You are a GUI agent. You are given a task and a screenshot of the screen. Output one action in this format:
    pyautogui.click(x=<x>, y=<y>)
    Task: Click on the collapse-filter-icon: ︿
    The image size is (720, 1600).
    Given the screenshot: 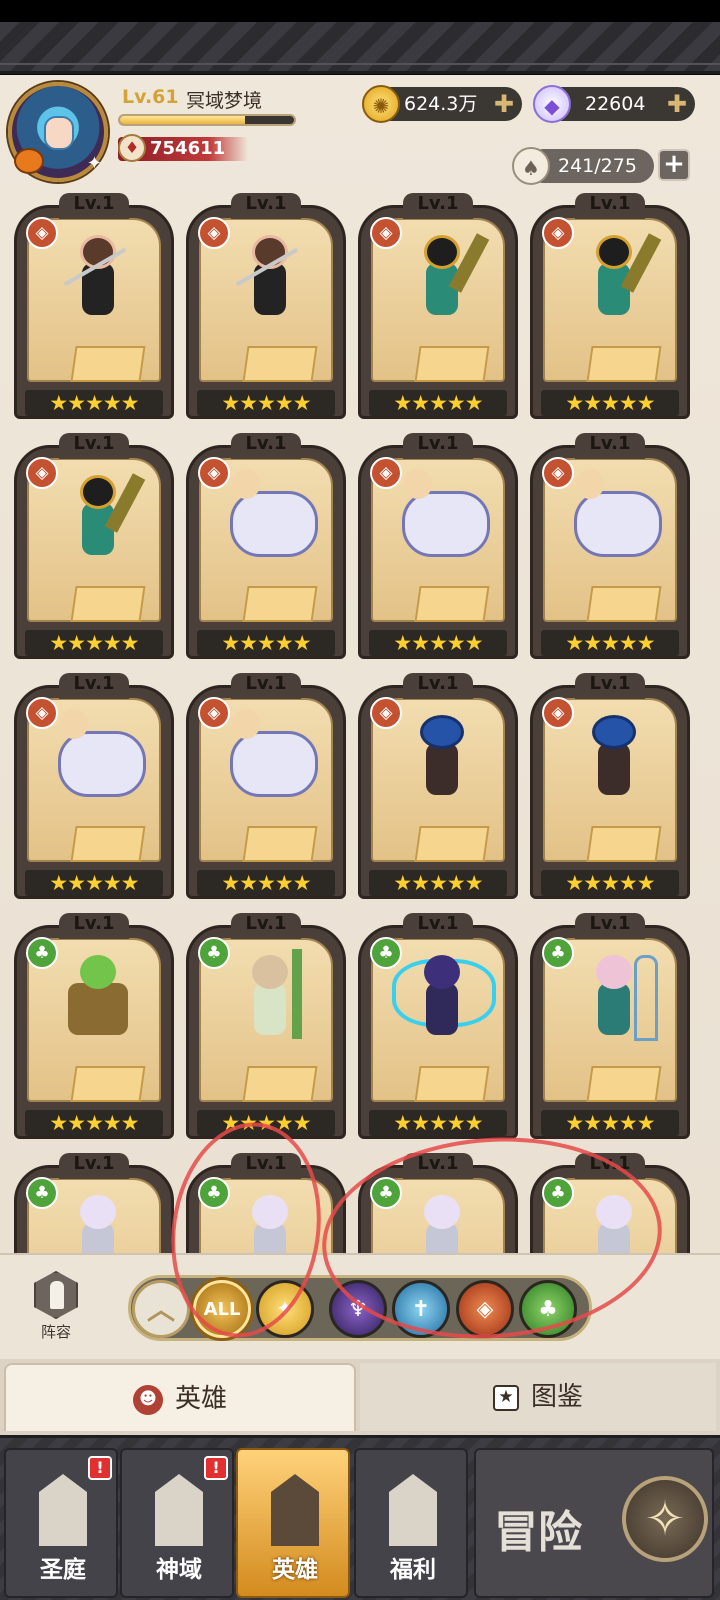 What is the action you would take?
    pyautogui.click(x=161, y=1309)
    